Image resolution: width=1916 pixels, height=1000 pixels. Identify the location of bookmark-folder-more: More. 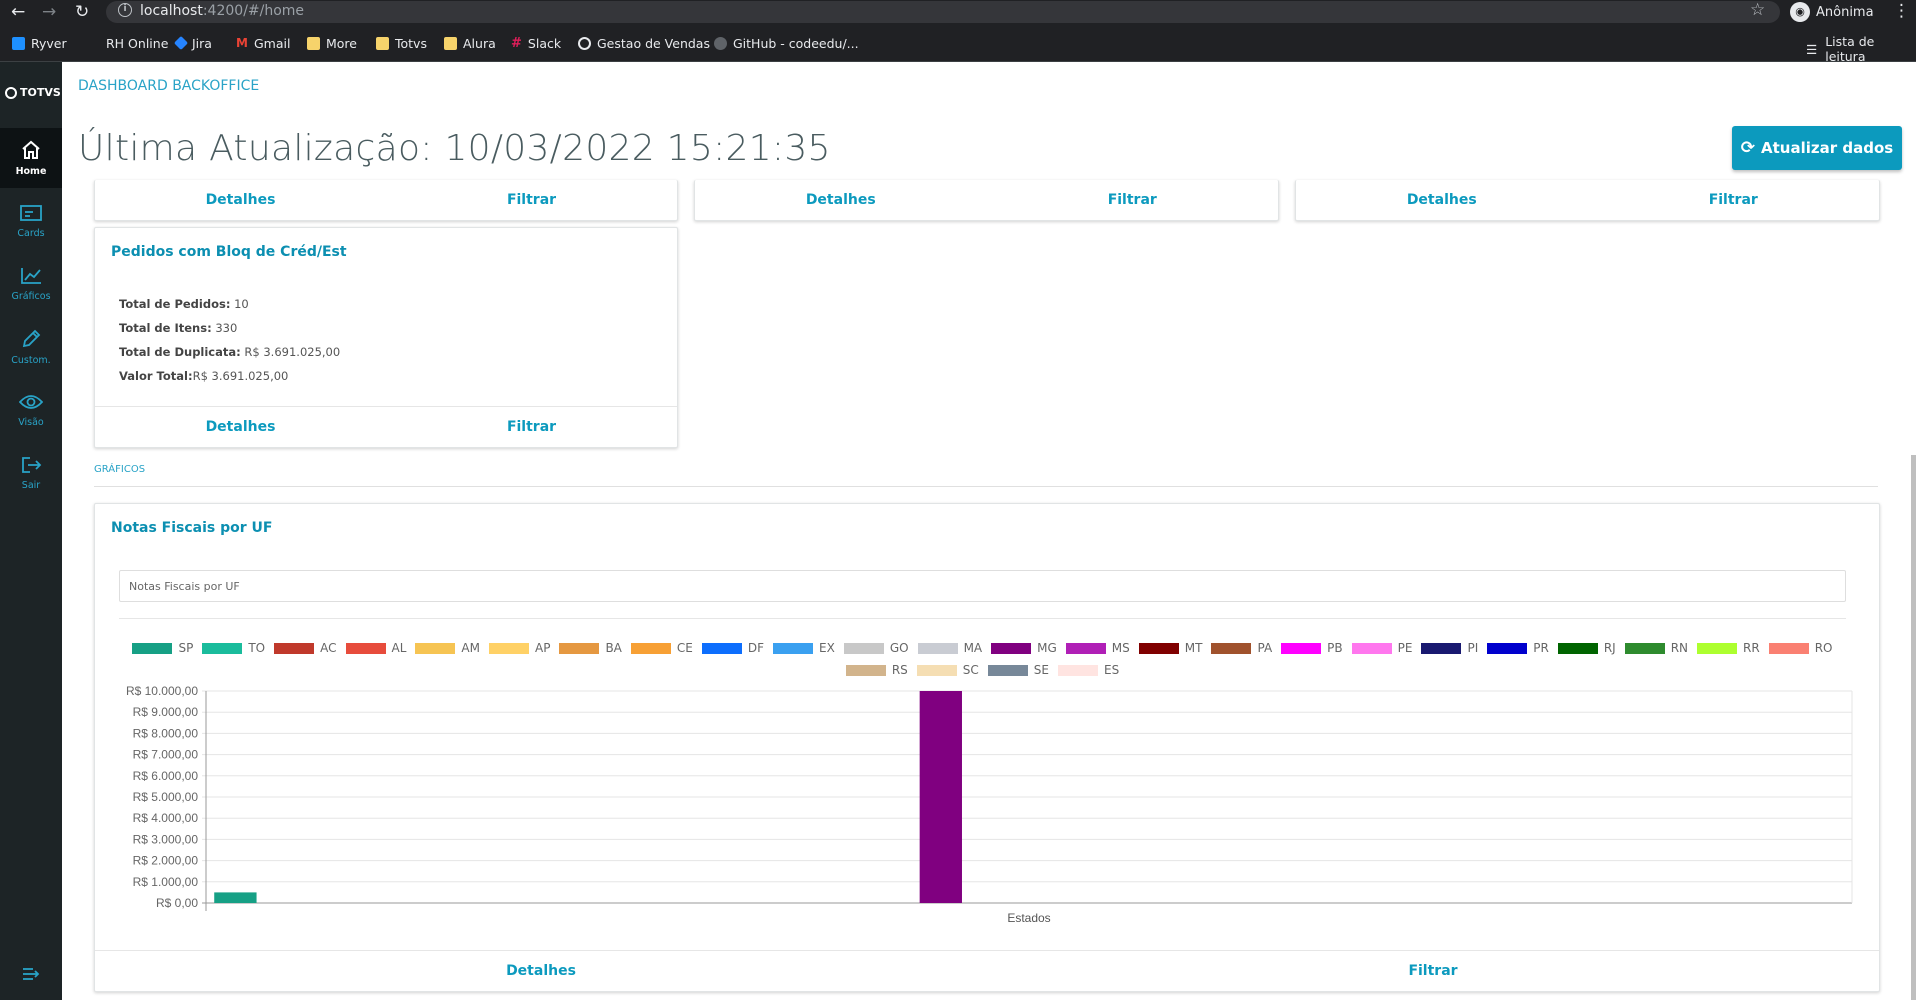
(332, 43).